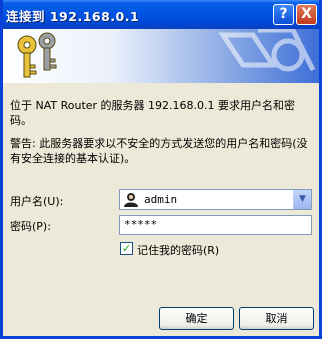 The image size is (322, 339). What do you see at coordinates (161, 199) in the screenshot?
I see `username-value: admin` at bounding box center [161, 199].